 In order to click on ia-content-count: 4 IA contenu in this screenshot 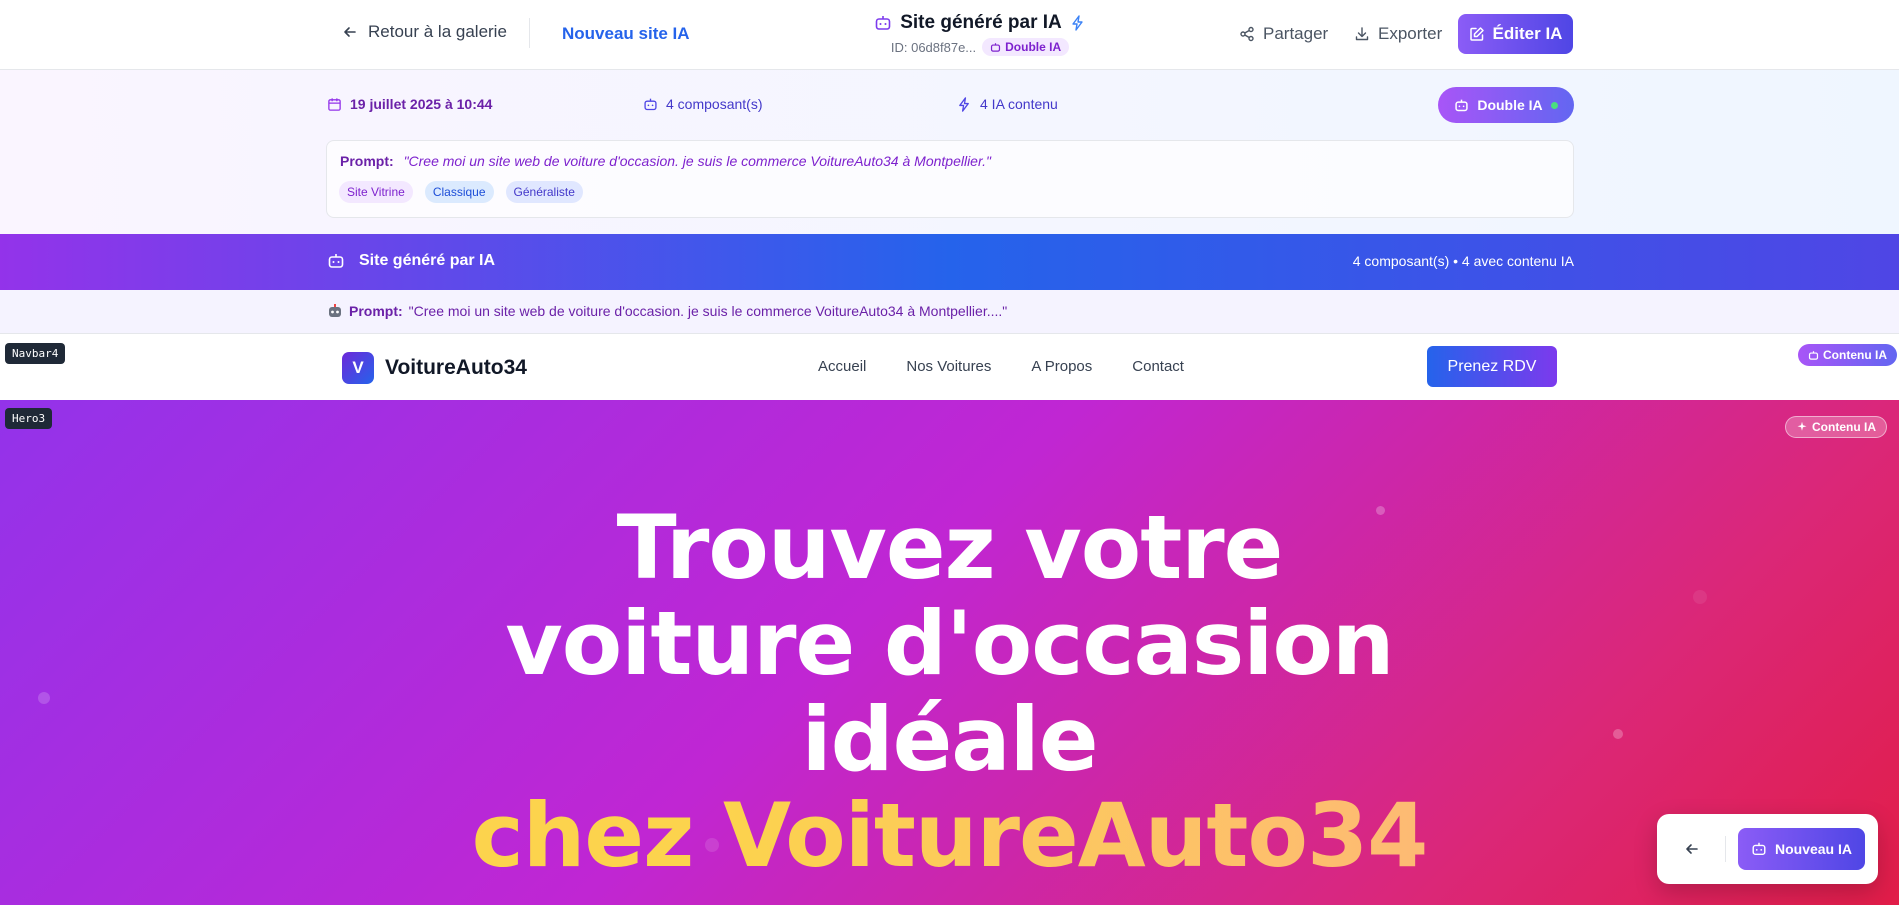, I will do `click(1007, 104)`.